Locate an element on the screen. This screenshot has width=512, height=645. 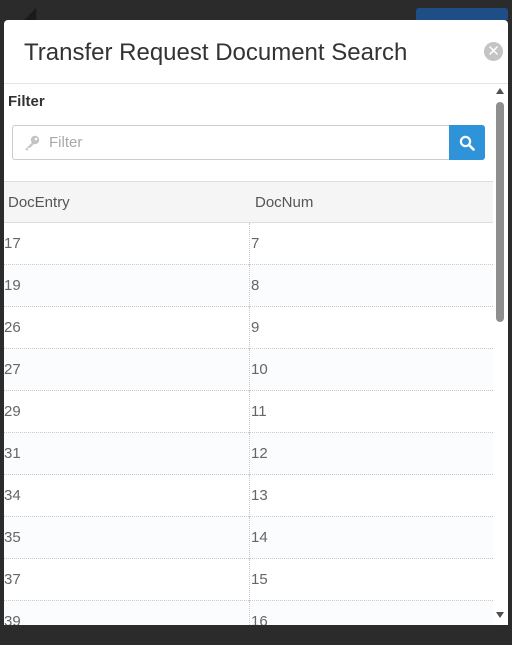
scroll-down-arrow-icon is located at coordinates (500, 615).